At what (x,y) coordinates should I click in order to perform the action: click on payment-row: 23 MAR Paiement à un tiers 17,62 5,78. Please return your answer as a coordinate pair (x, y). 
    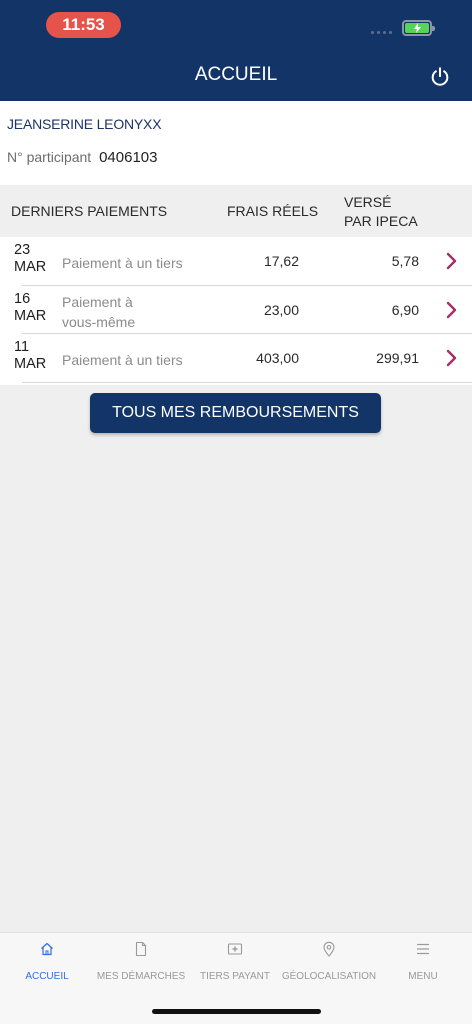
    Looking at the image, I should click on (243, 261).